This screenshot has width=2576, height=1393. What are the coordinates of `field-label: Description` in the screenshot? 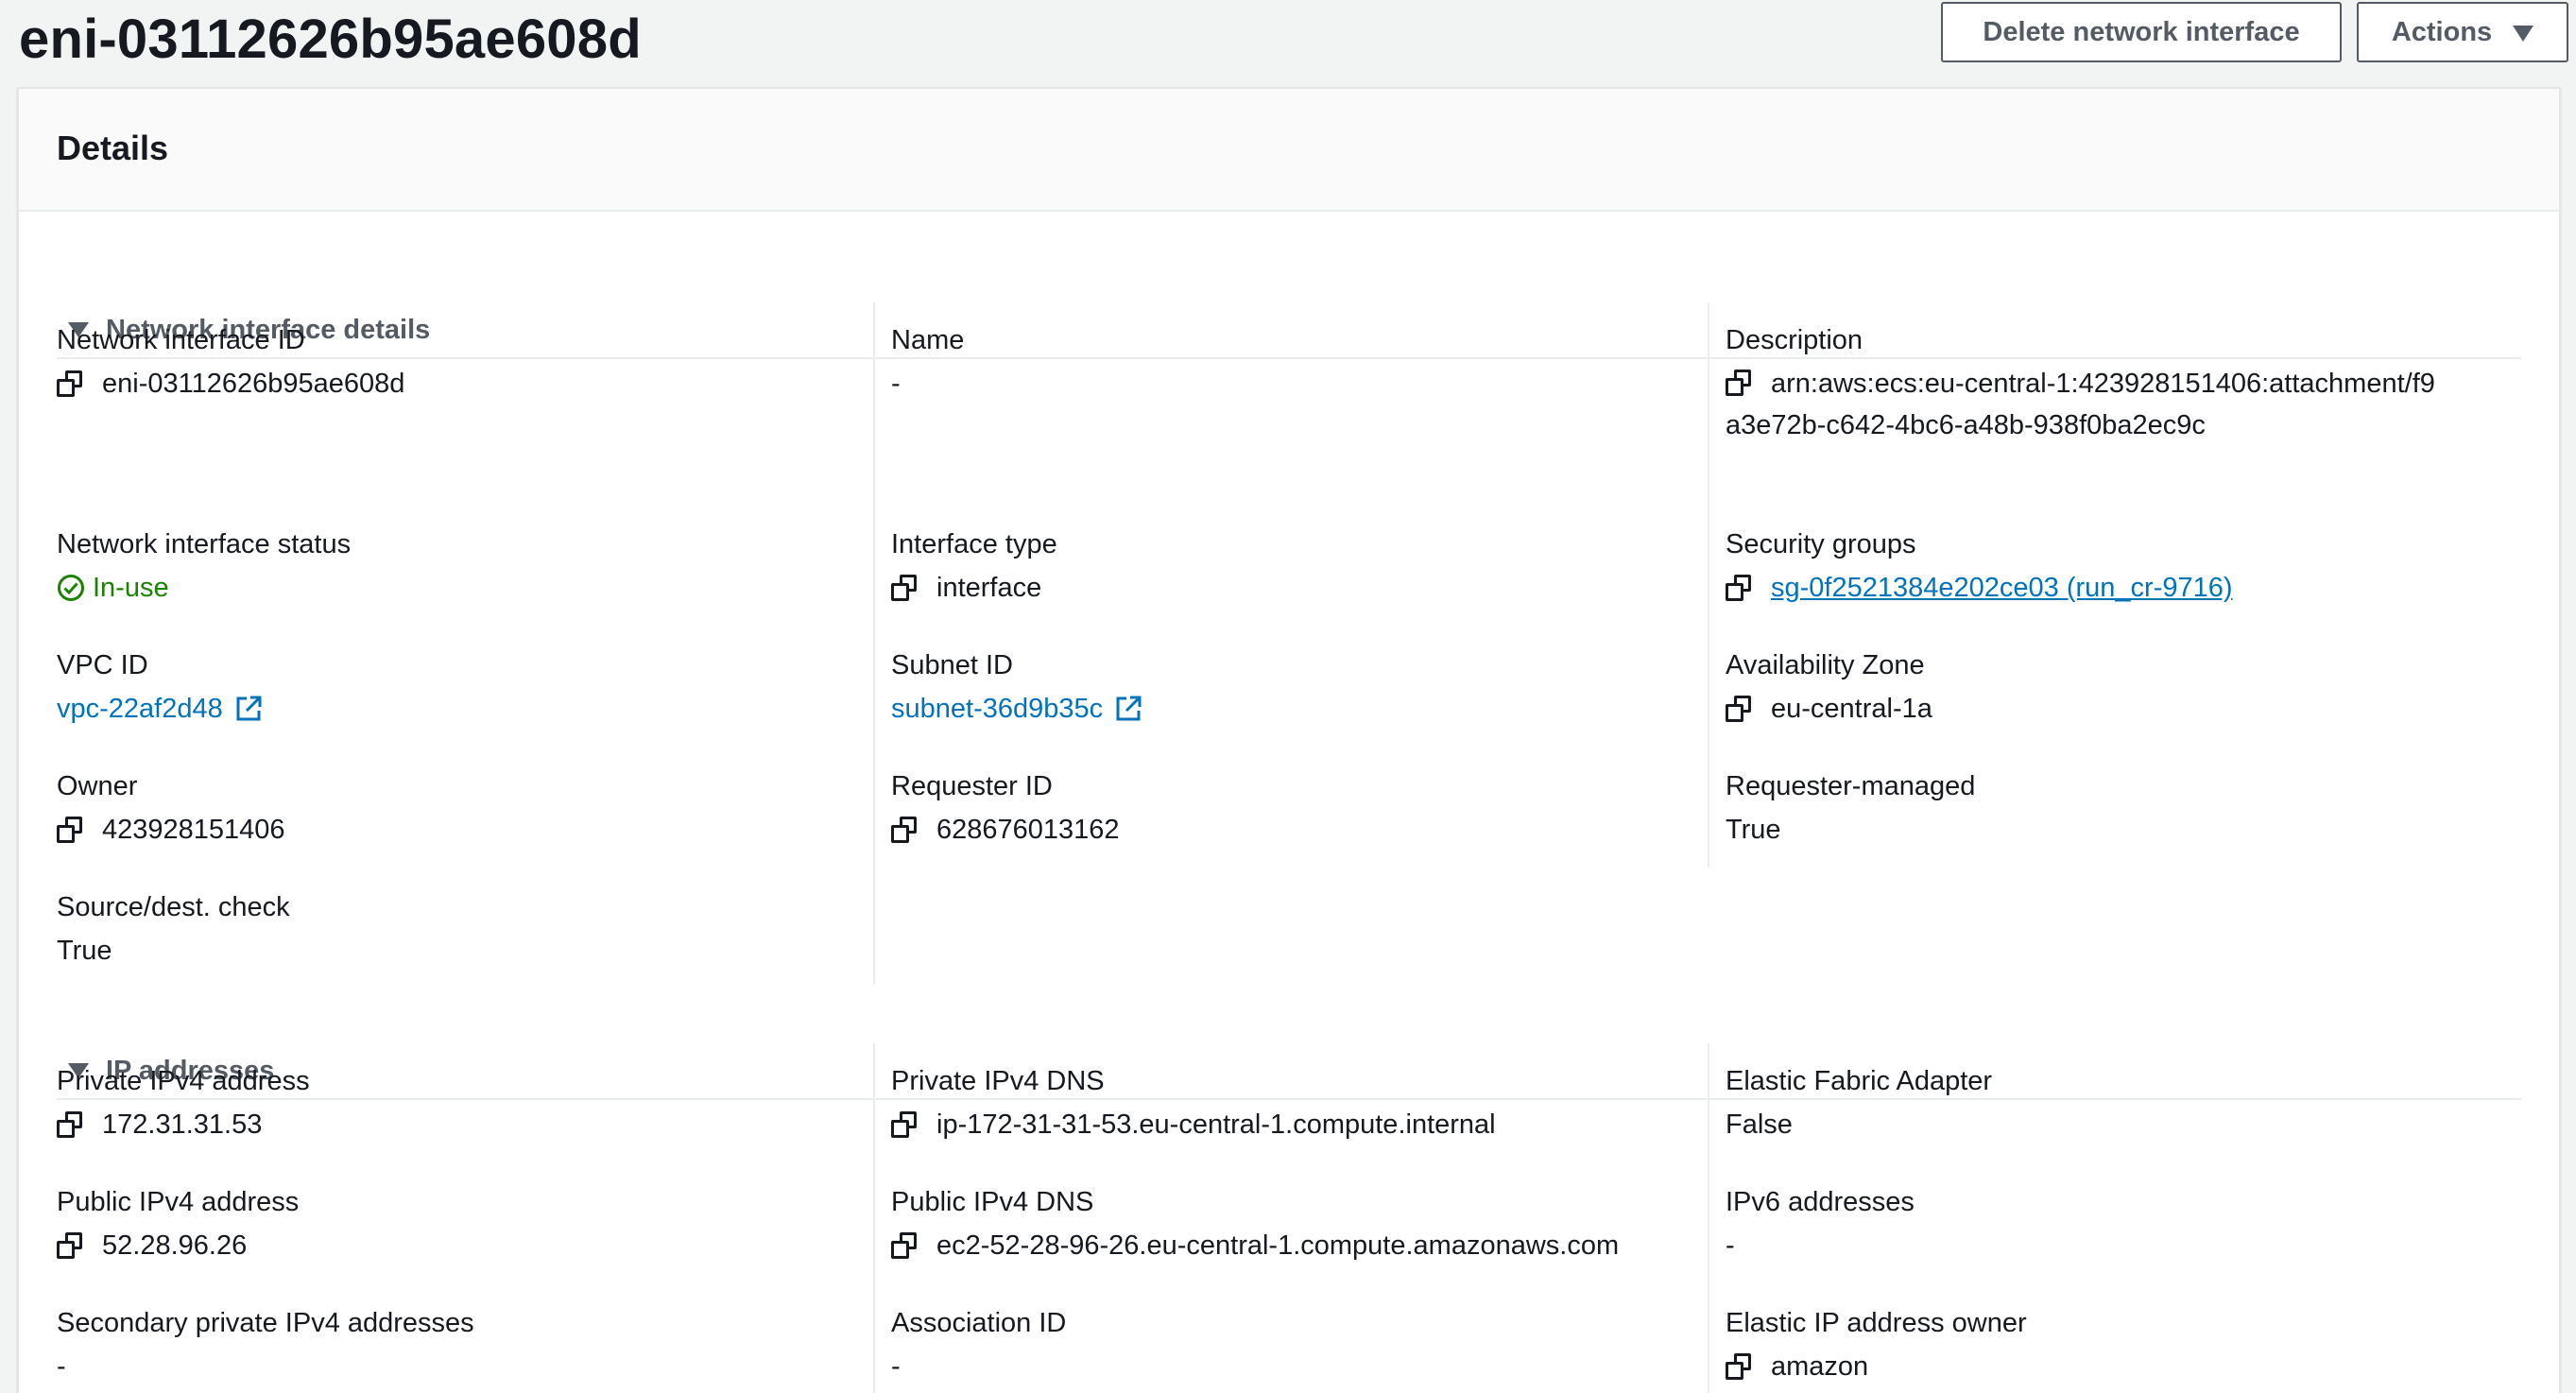 It's located at (1794, 340).